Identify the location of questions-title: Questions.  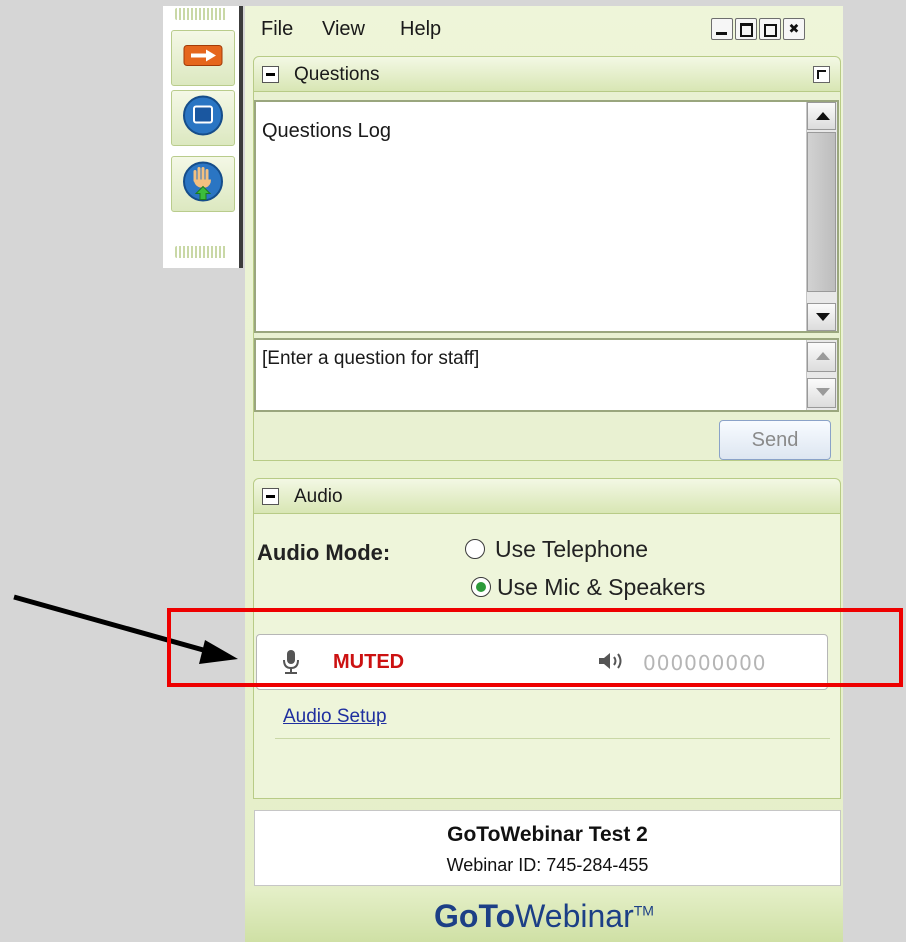
(337, 74).